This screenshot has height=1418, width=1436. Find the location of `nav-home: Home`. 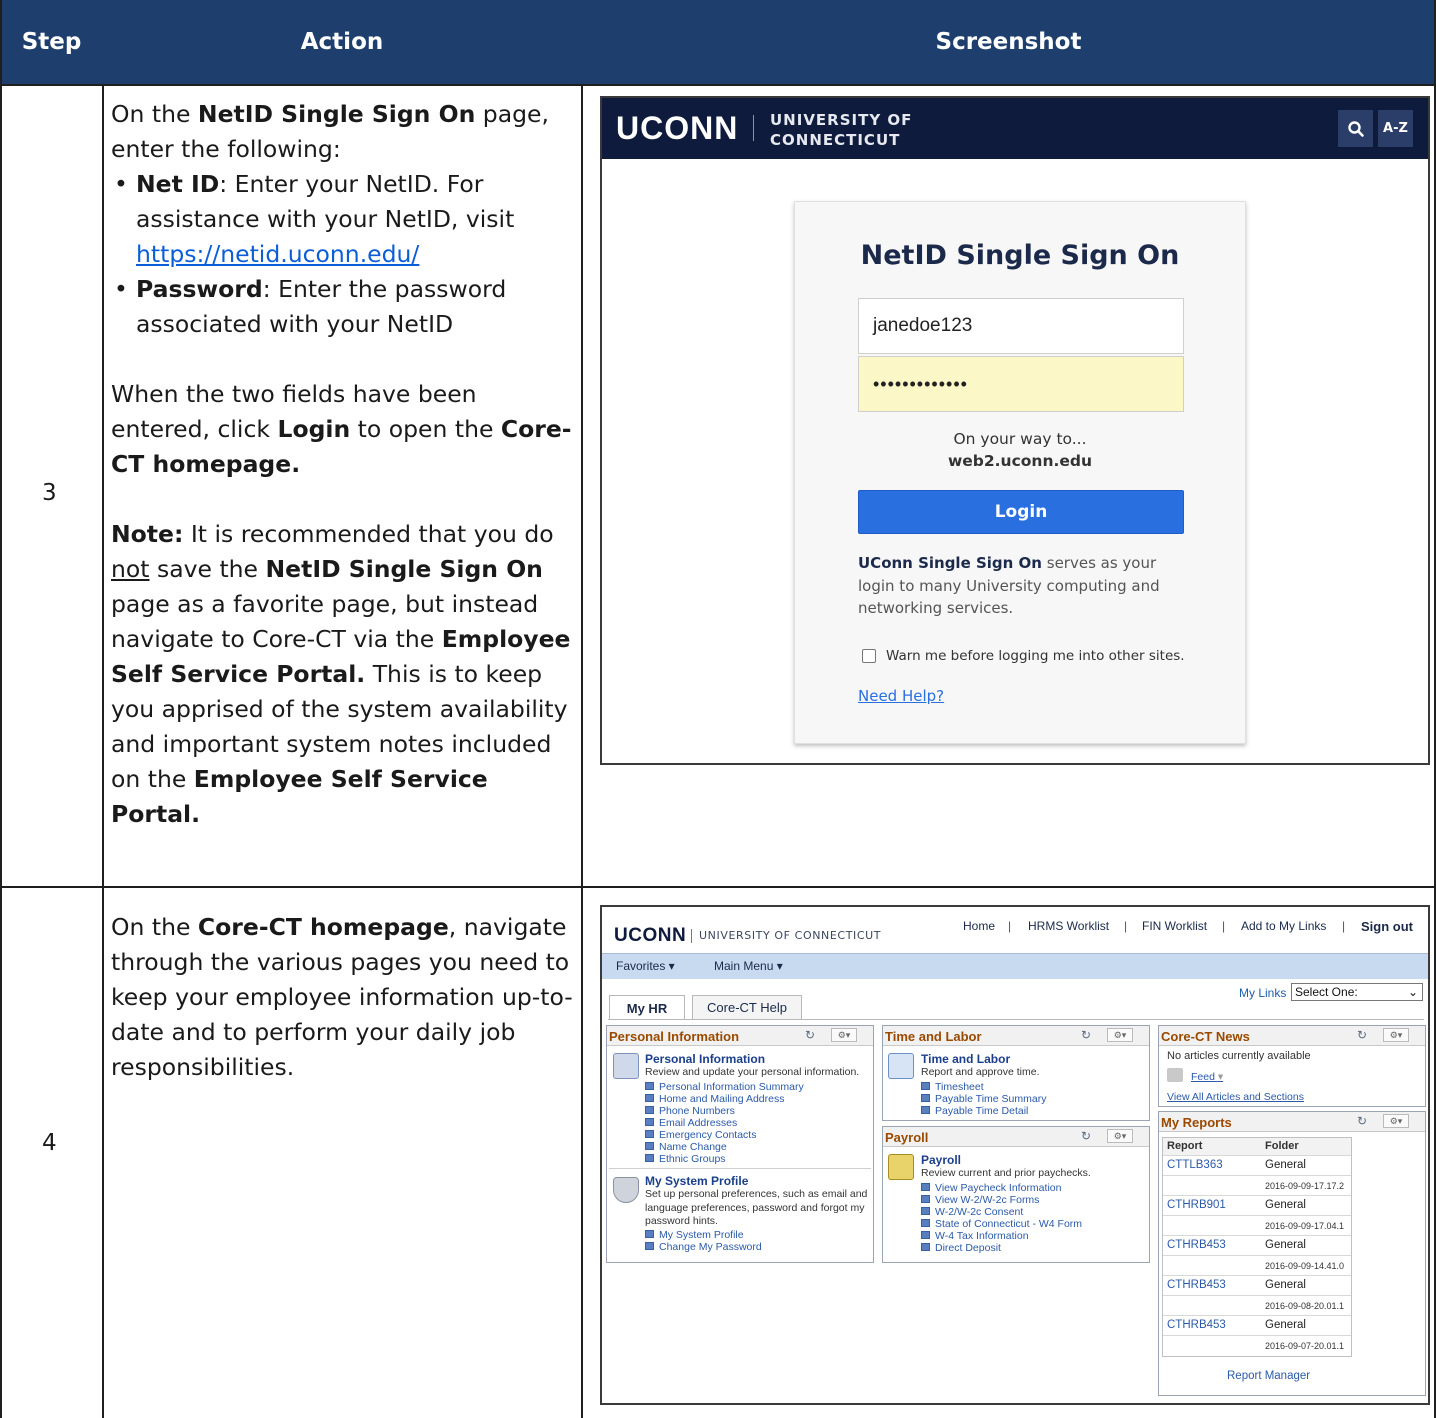

nav-home: Home is located at coordinates (979, 926).